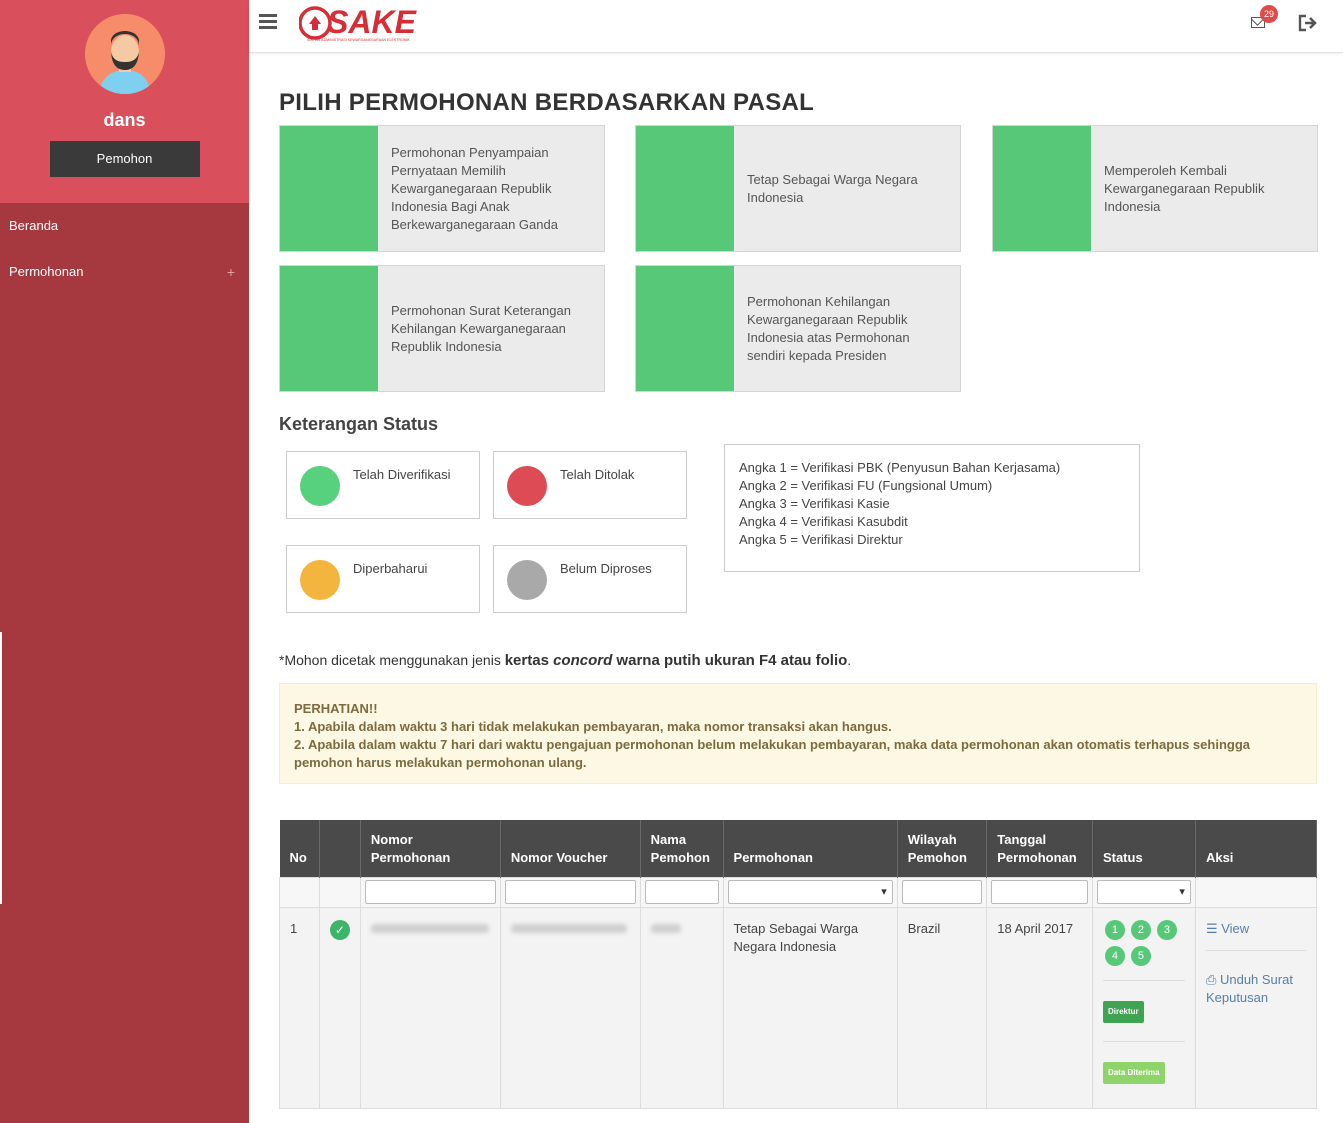  What do you see at coordinates (570, 892) in the screenshot?
I see `filter-nomor-voucher` at bounding box center [570, 892].